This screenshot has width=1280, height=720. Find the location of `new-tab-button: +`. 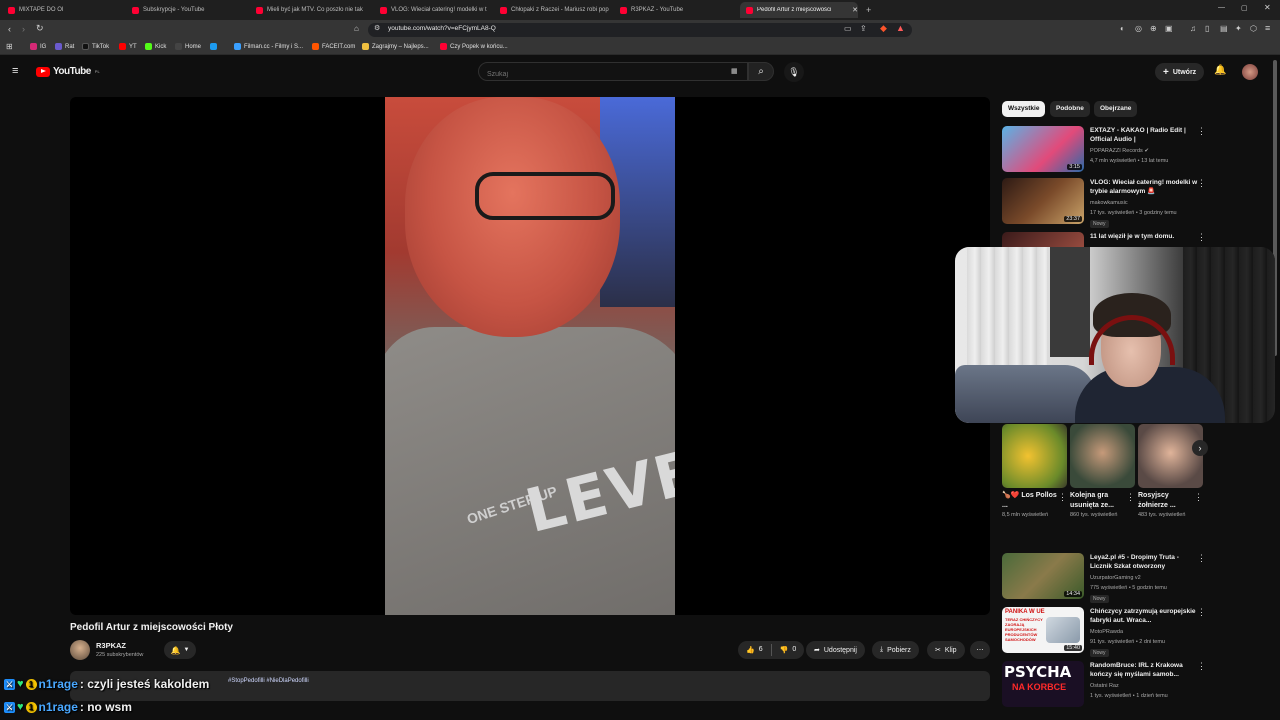

new-tab-button: + is located at coordinates (871, 10).